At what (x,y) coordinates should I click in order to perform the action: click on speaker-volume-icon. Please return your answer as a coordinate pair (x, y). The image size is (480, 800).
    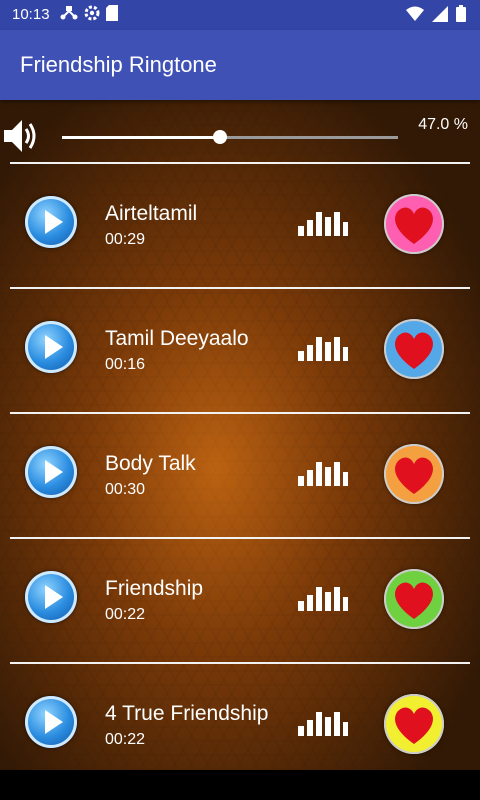
    Looking at the image, I should click on (21, 138).